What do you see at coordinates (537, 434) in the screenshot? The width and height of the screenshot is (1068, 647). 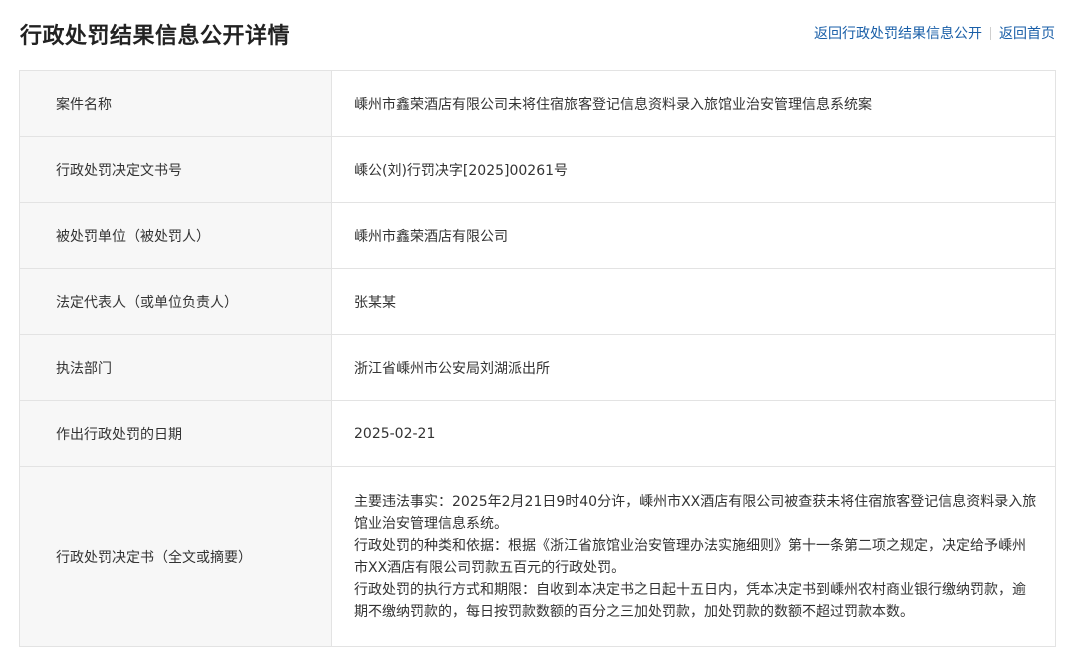 I see `table-row-penalty-date: 作出行政处罚的日期 2025-02-21` at bounding box center [537, 434].